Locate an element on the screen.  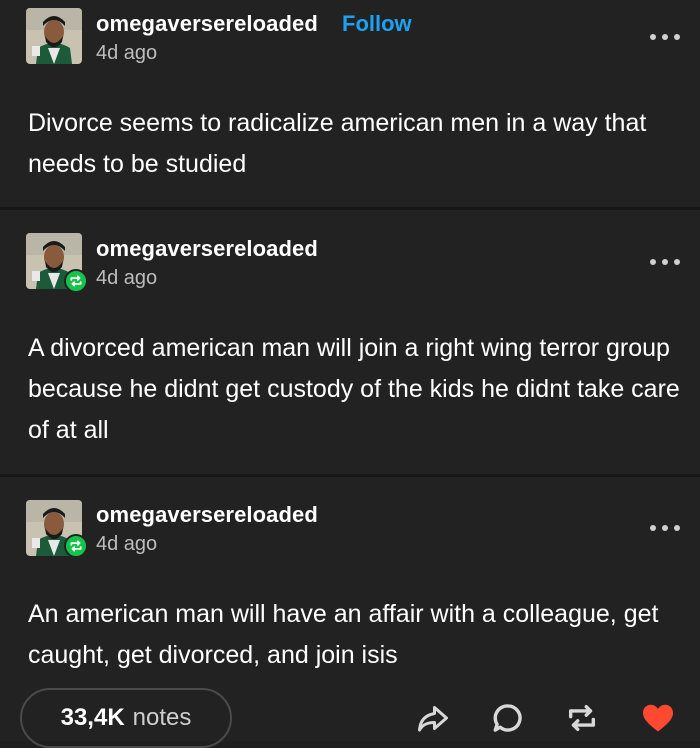
reblog-icon is located at coordinates (582, 718).